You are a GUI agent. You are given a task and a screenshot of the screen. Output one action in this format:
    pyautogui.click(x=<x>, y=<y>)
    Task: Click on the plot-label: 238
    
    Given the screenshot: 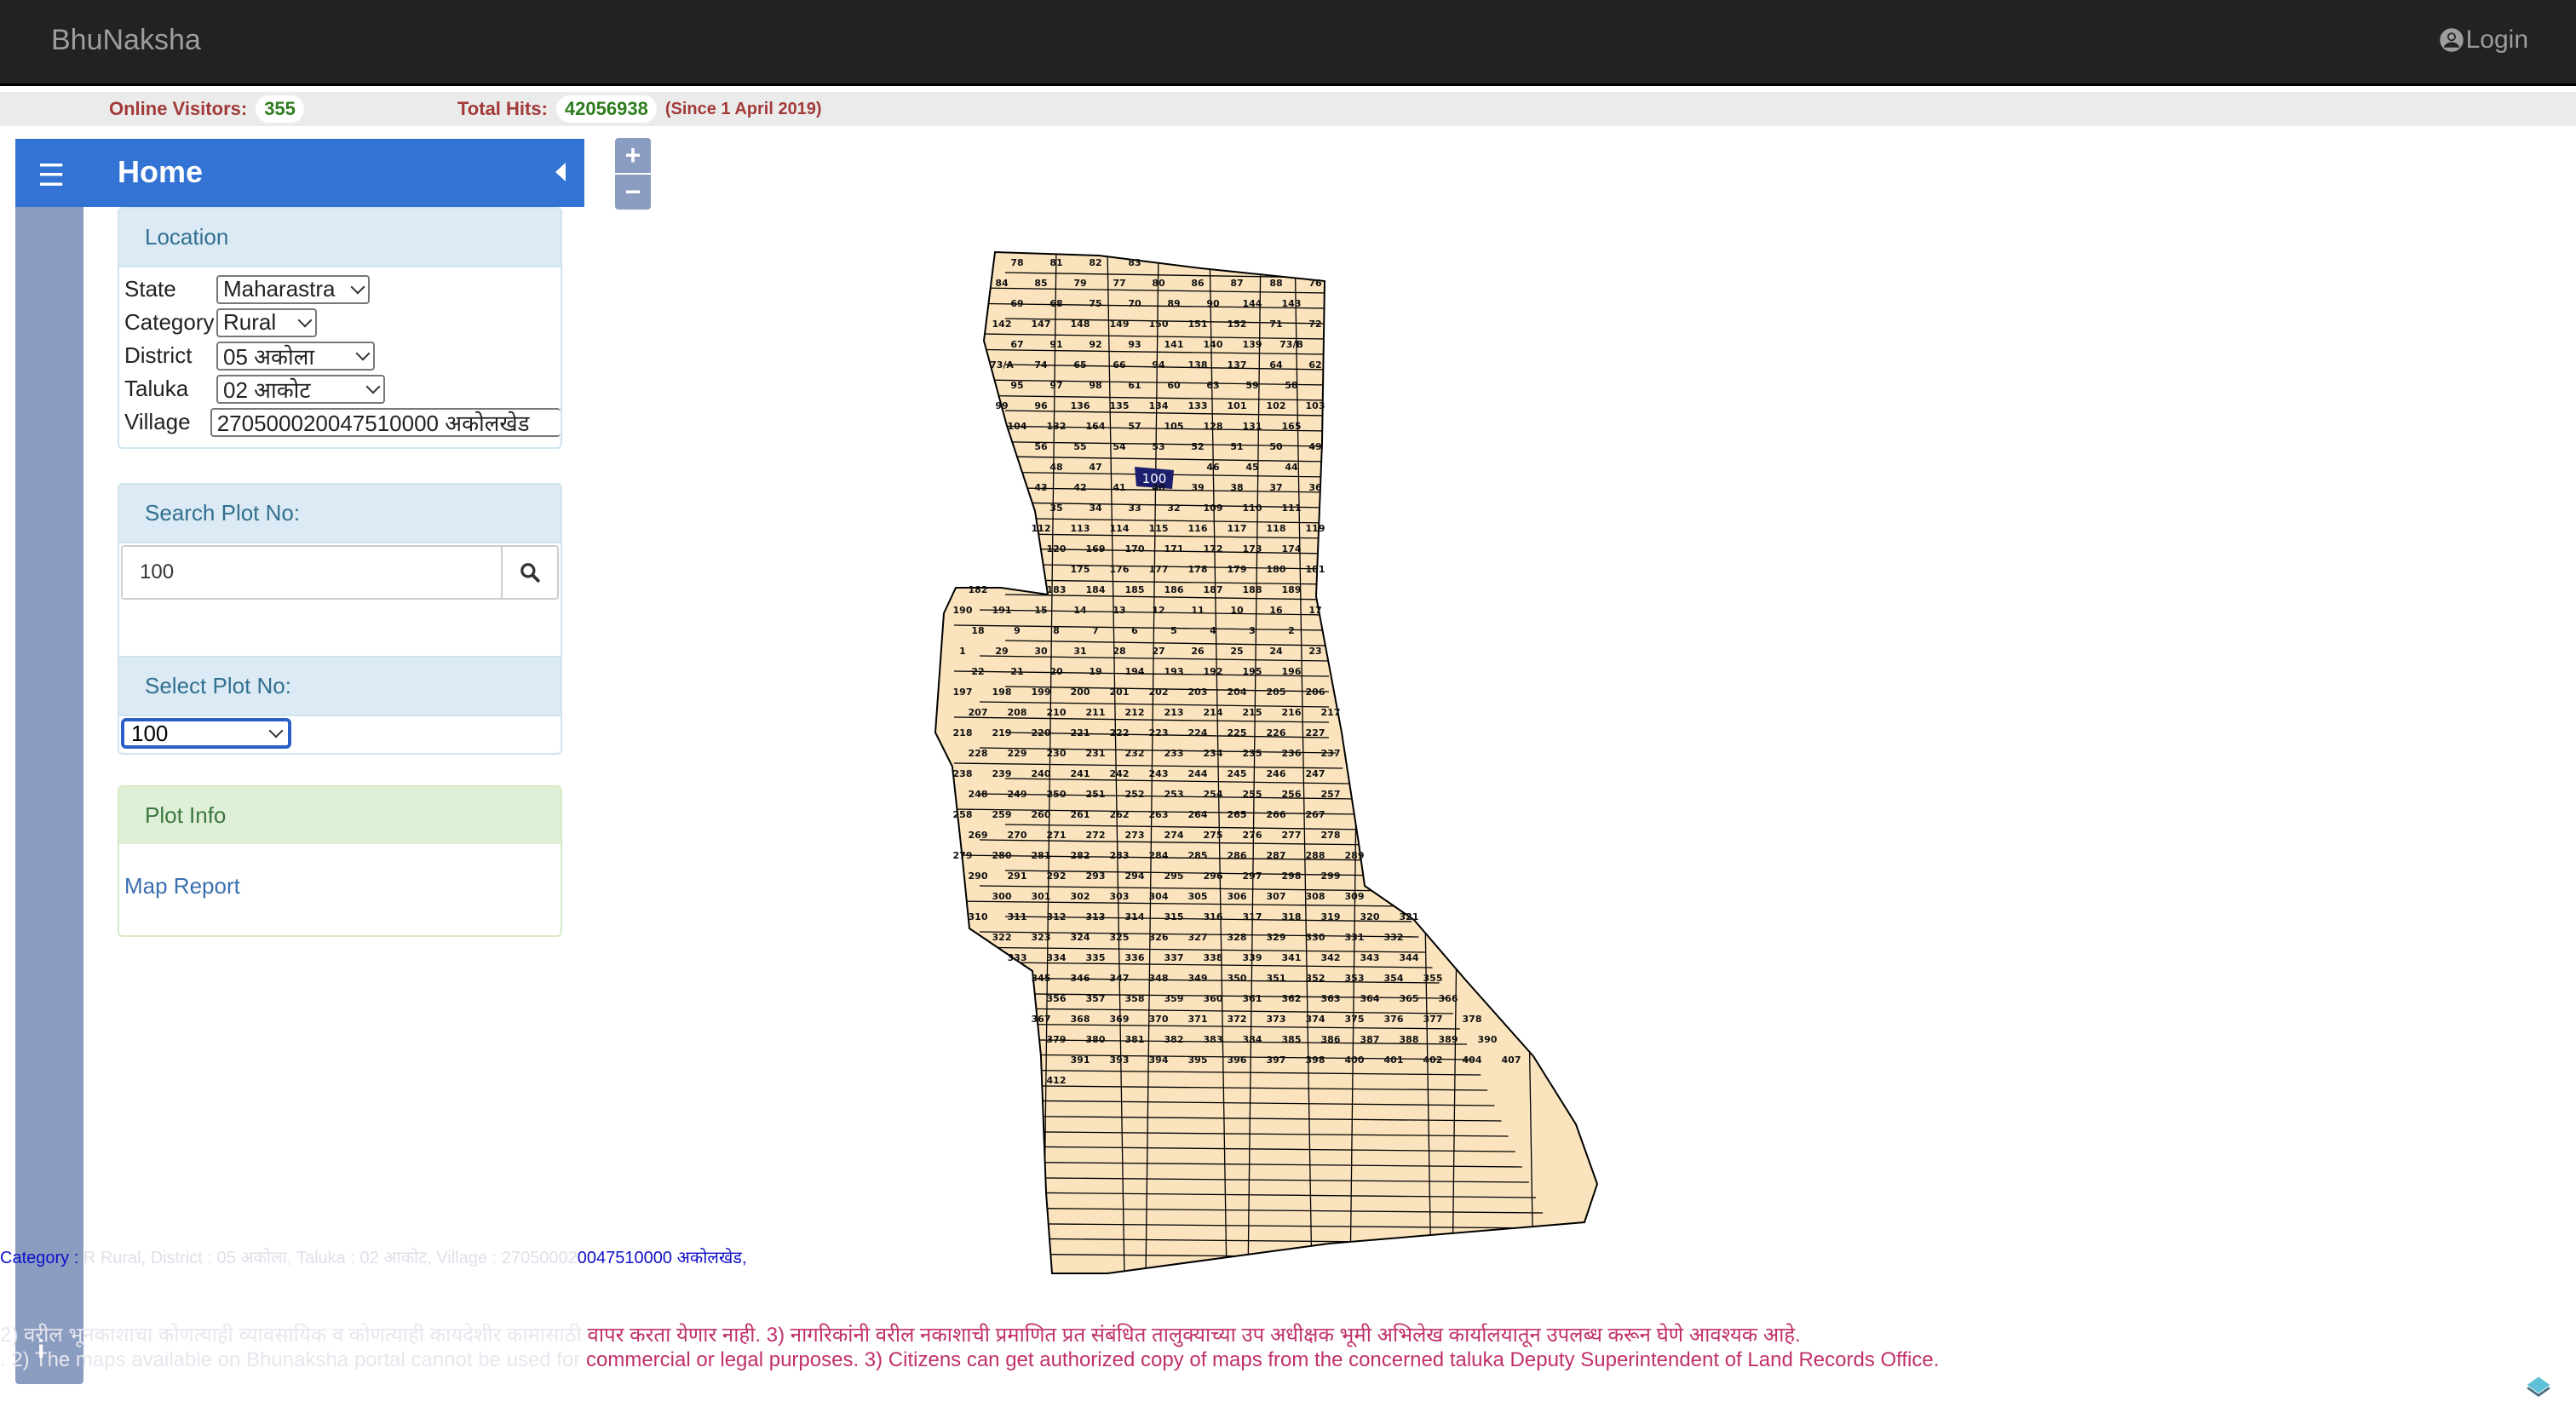 What is the action you would take?
    pyautogui.click(x=963, y=773)
    